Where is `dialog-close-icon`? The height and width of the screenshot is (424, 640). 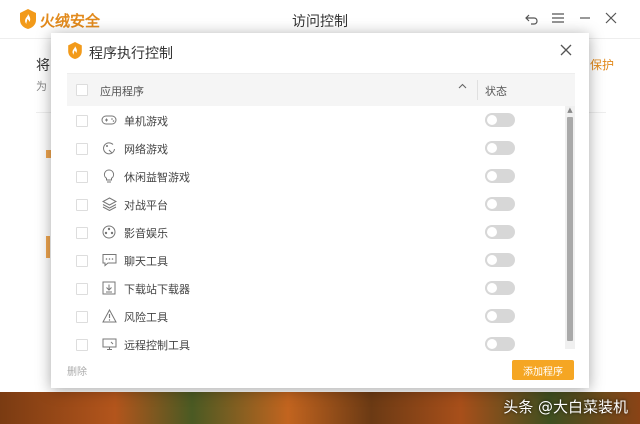
dialog-close-icon is located at coordinates (566, 50).